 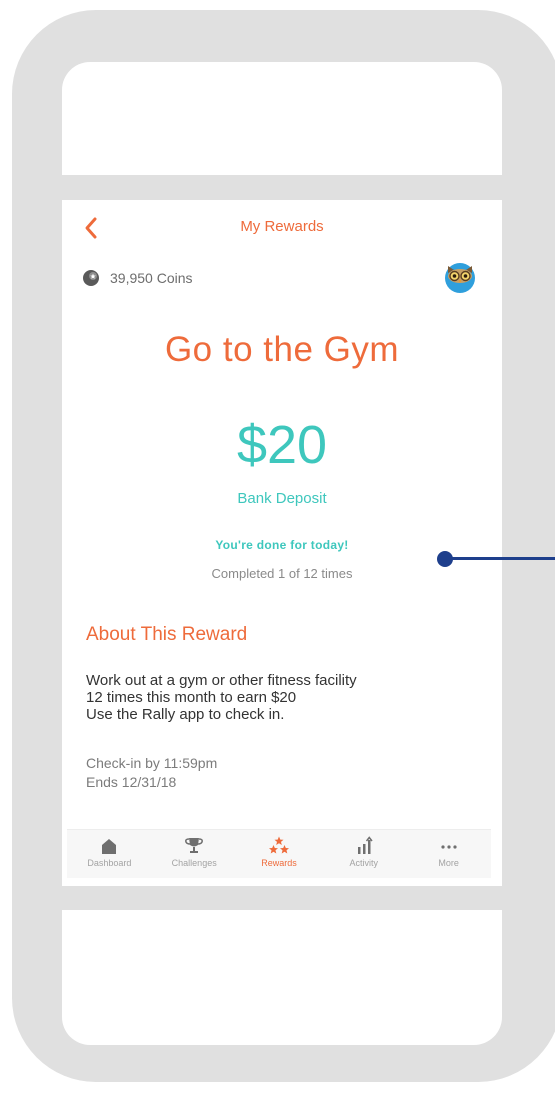 I want to click on checkin-deadline: Check-in by 11:59pm, so click(x=152, y=763).